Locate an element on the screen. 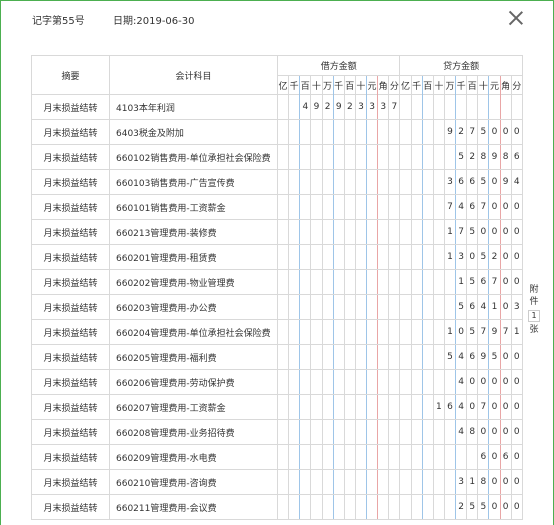 Image resolution: width=554 pixels, height=525 pixels. debit-digit-cell: 9 is located at coordinates (338, 107).